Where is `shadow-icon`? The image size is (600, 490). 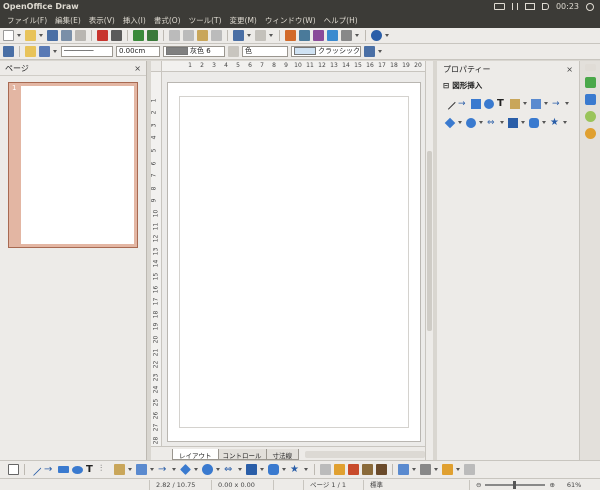 shadow-icon is located at coordinates (369, 51).